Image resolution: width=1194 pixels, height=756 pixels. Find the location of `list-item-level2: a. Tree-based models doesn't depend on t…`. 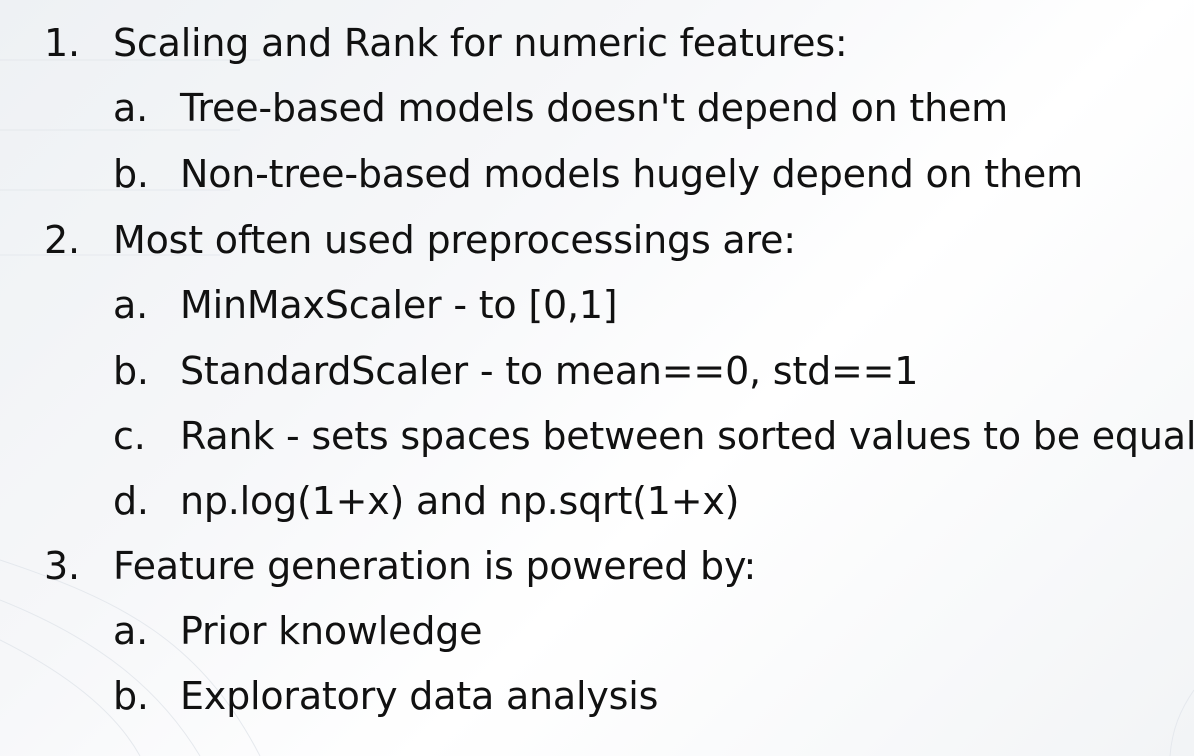

list-item-level2: a. Tree-based models doesn't depend on t… is located at coordinates (650, 113).